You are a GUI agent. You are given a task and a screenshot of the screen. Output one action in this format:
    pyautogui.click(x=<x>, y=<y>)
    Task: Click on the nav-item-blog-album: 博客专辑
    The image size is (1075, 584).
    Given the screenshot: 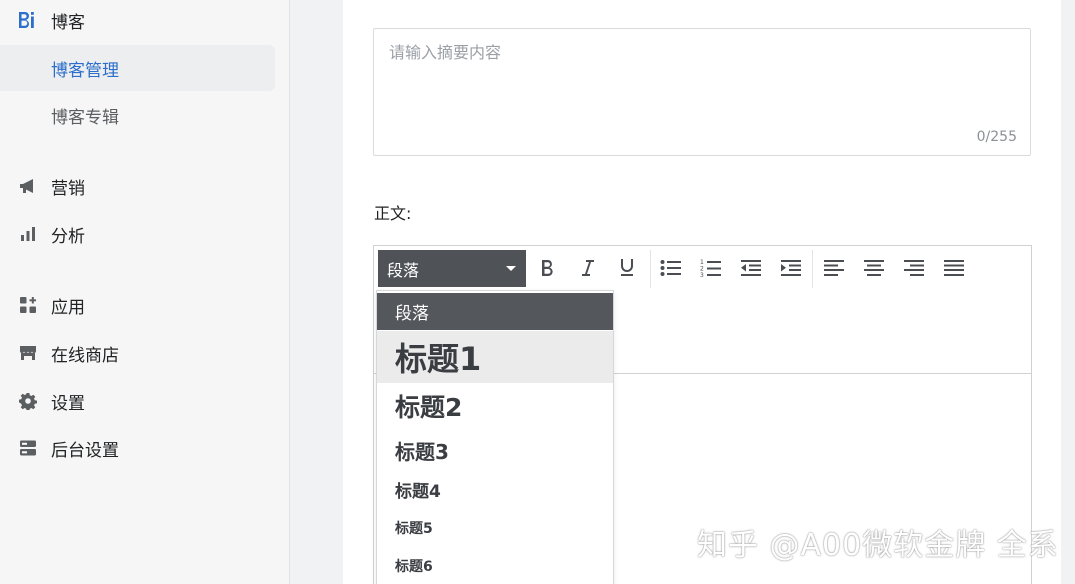 What is the action you would take?
    pyautogui.click(x=137, y=115)
    